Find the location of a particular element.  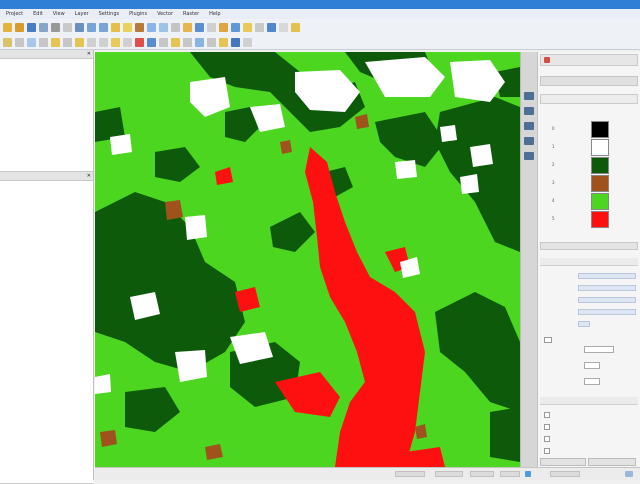

scale-box is located at coordinates (449, 474).